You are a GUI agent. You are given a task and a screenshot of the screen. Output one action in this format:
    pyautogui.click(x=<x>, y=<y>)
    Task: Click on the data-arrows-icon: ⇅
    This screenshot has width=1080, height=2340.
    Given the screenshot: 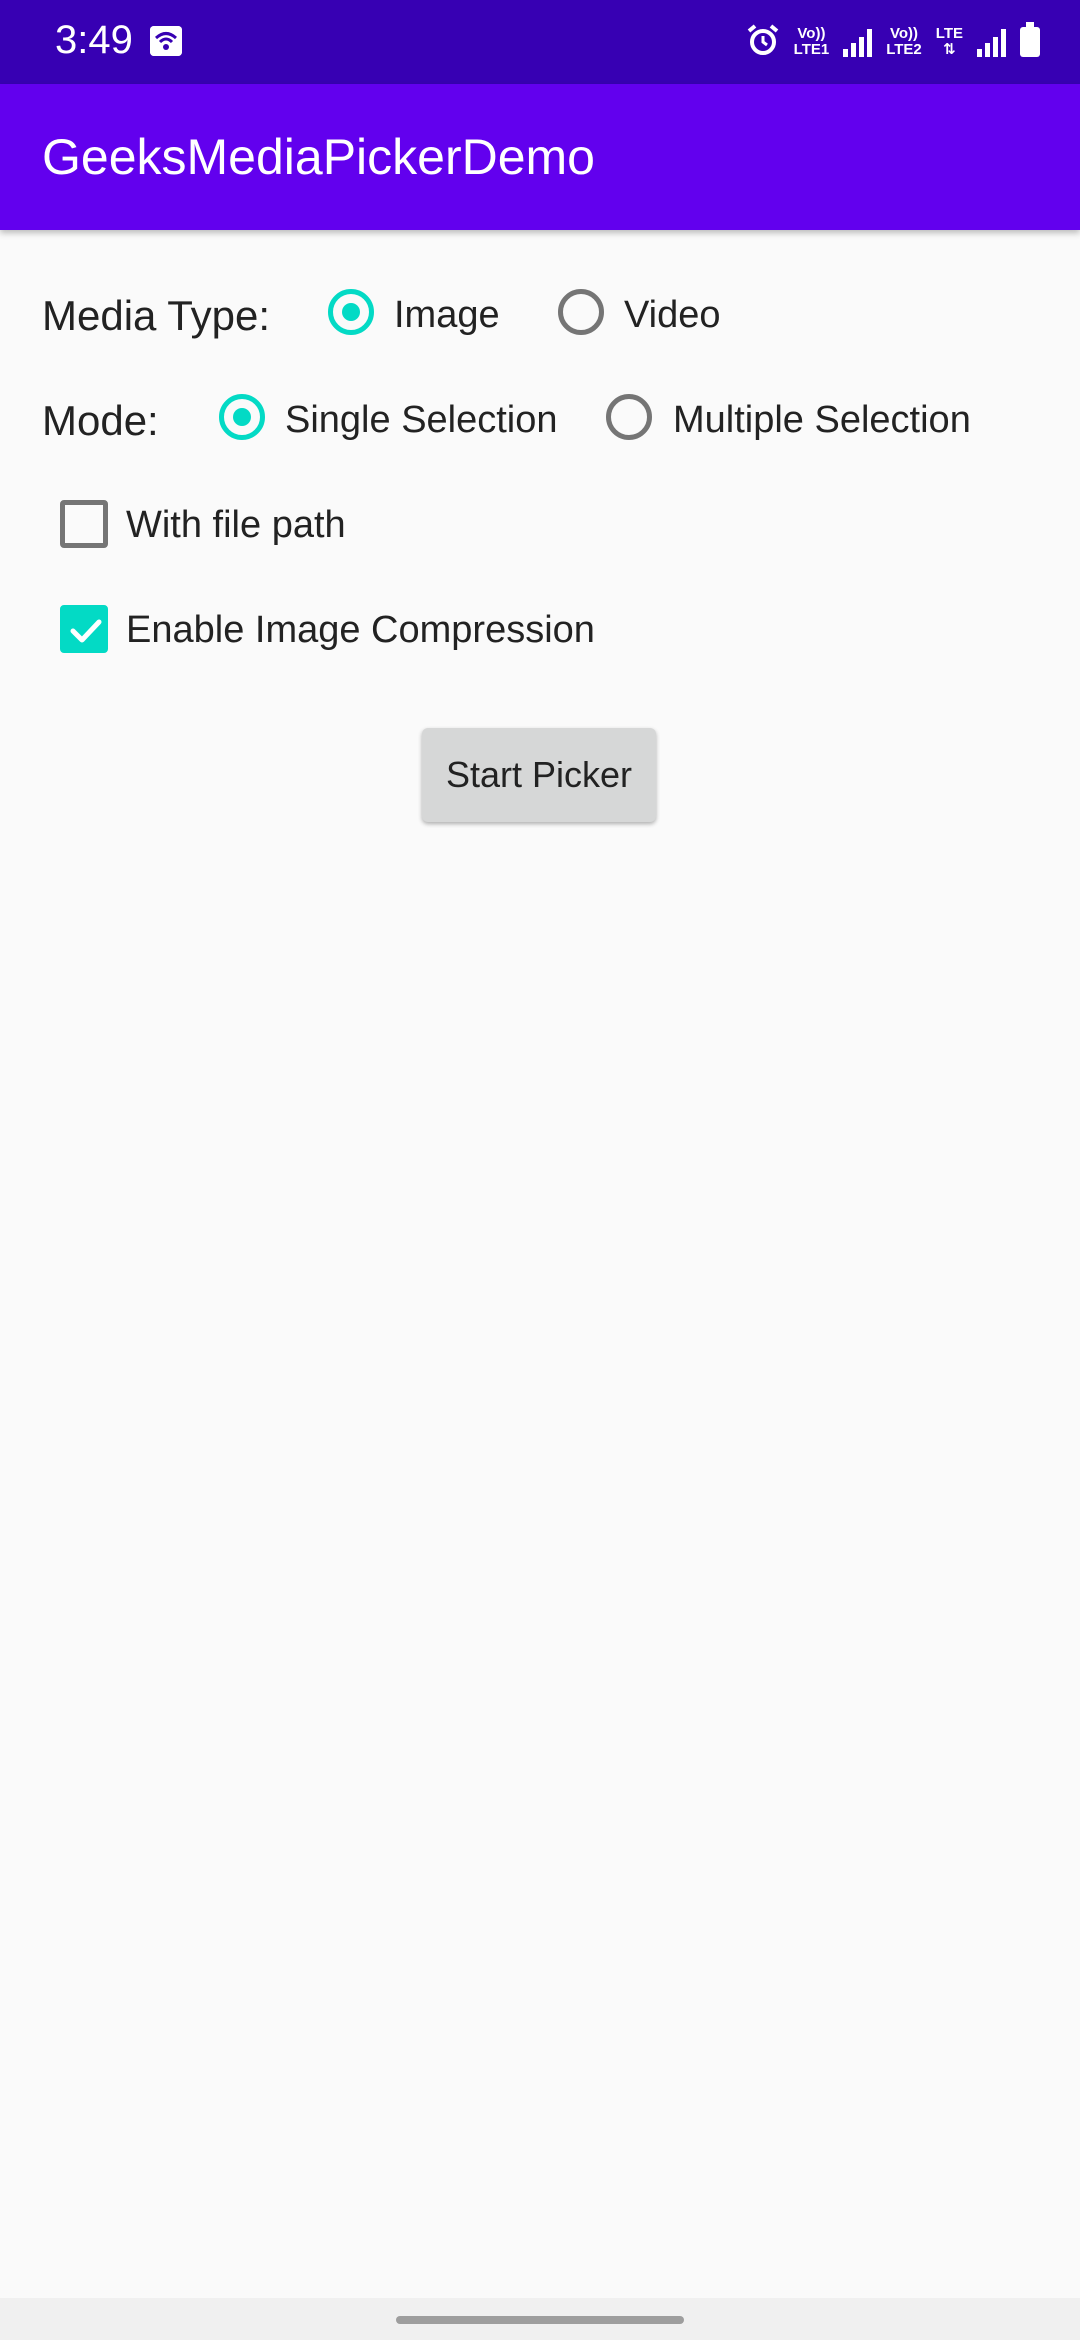 What is the action you would take?
    pyautogui.click(x=949, y=49)
    